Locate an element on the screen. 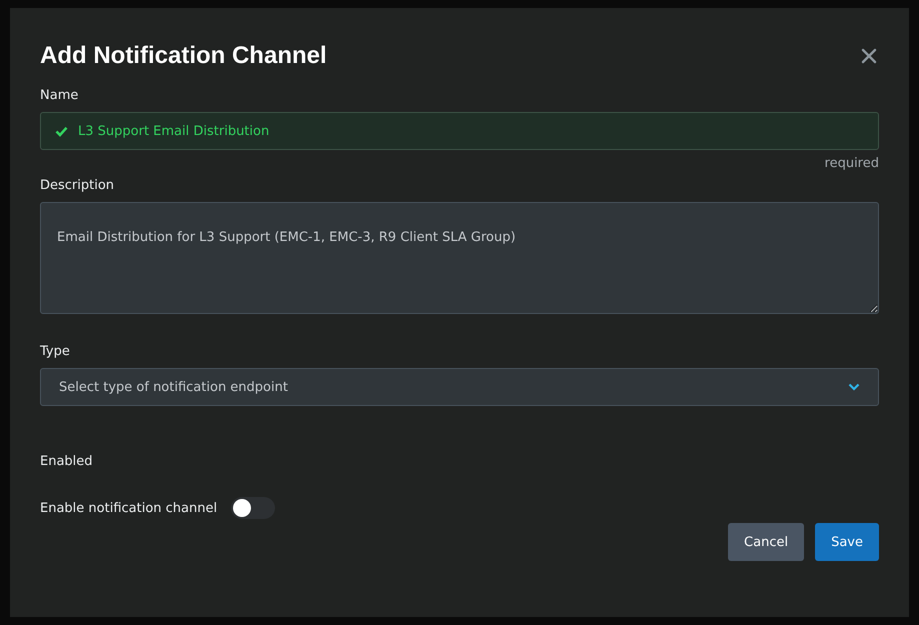 The height and width of the screenshot is (625, 919). close-icon is located at coordinates (869, 56).